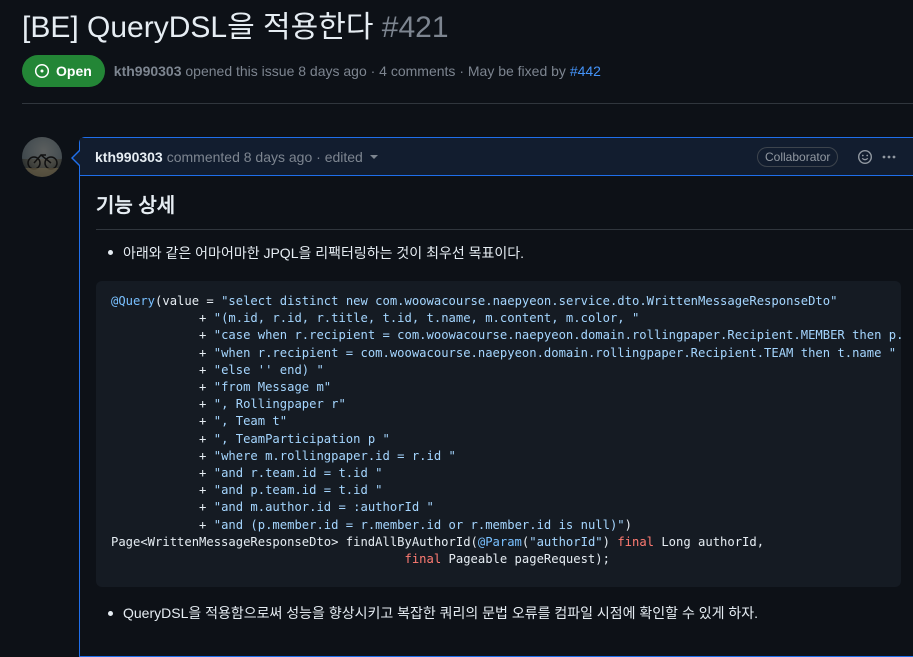 Image resolution: width=913 pixels, height=657 pixels. I want to click on issue-number: #421, so click(415, 27).